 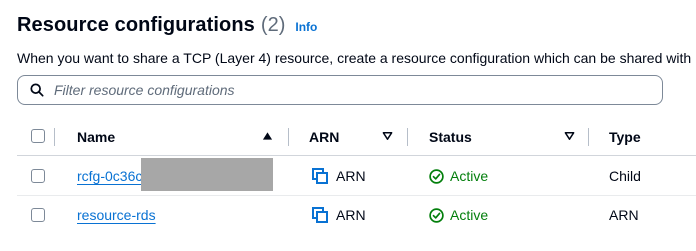 I want to click on resource-count: (2), so click(x=273, y=25).